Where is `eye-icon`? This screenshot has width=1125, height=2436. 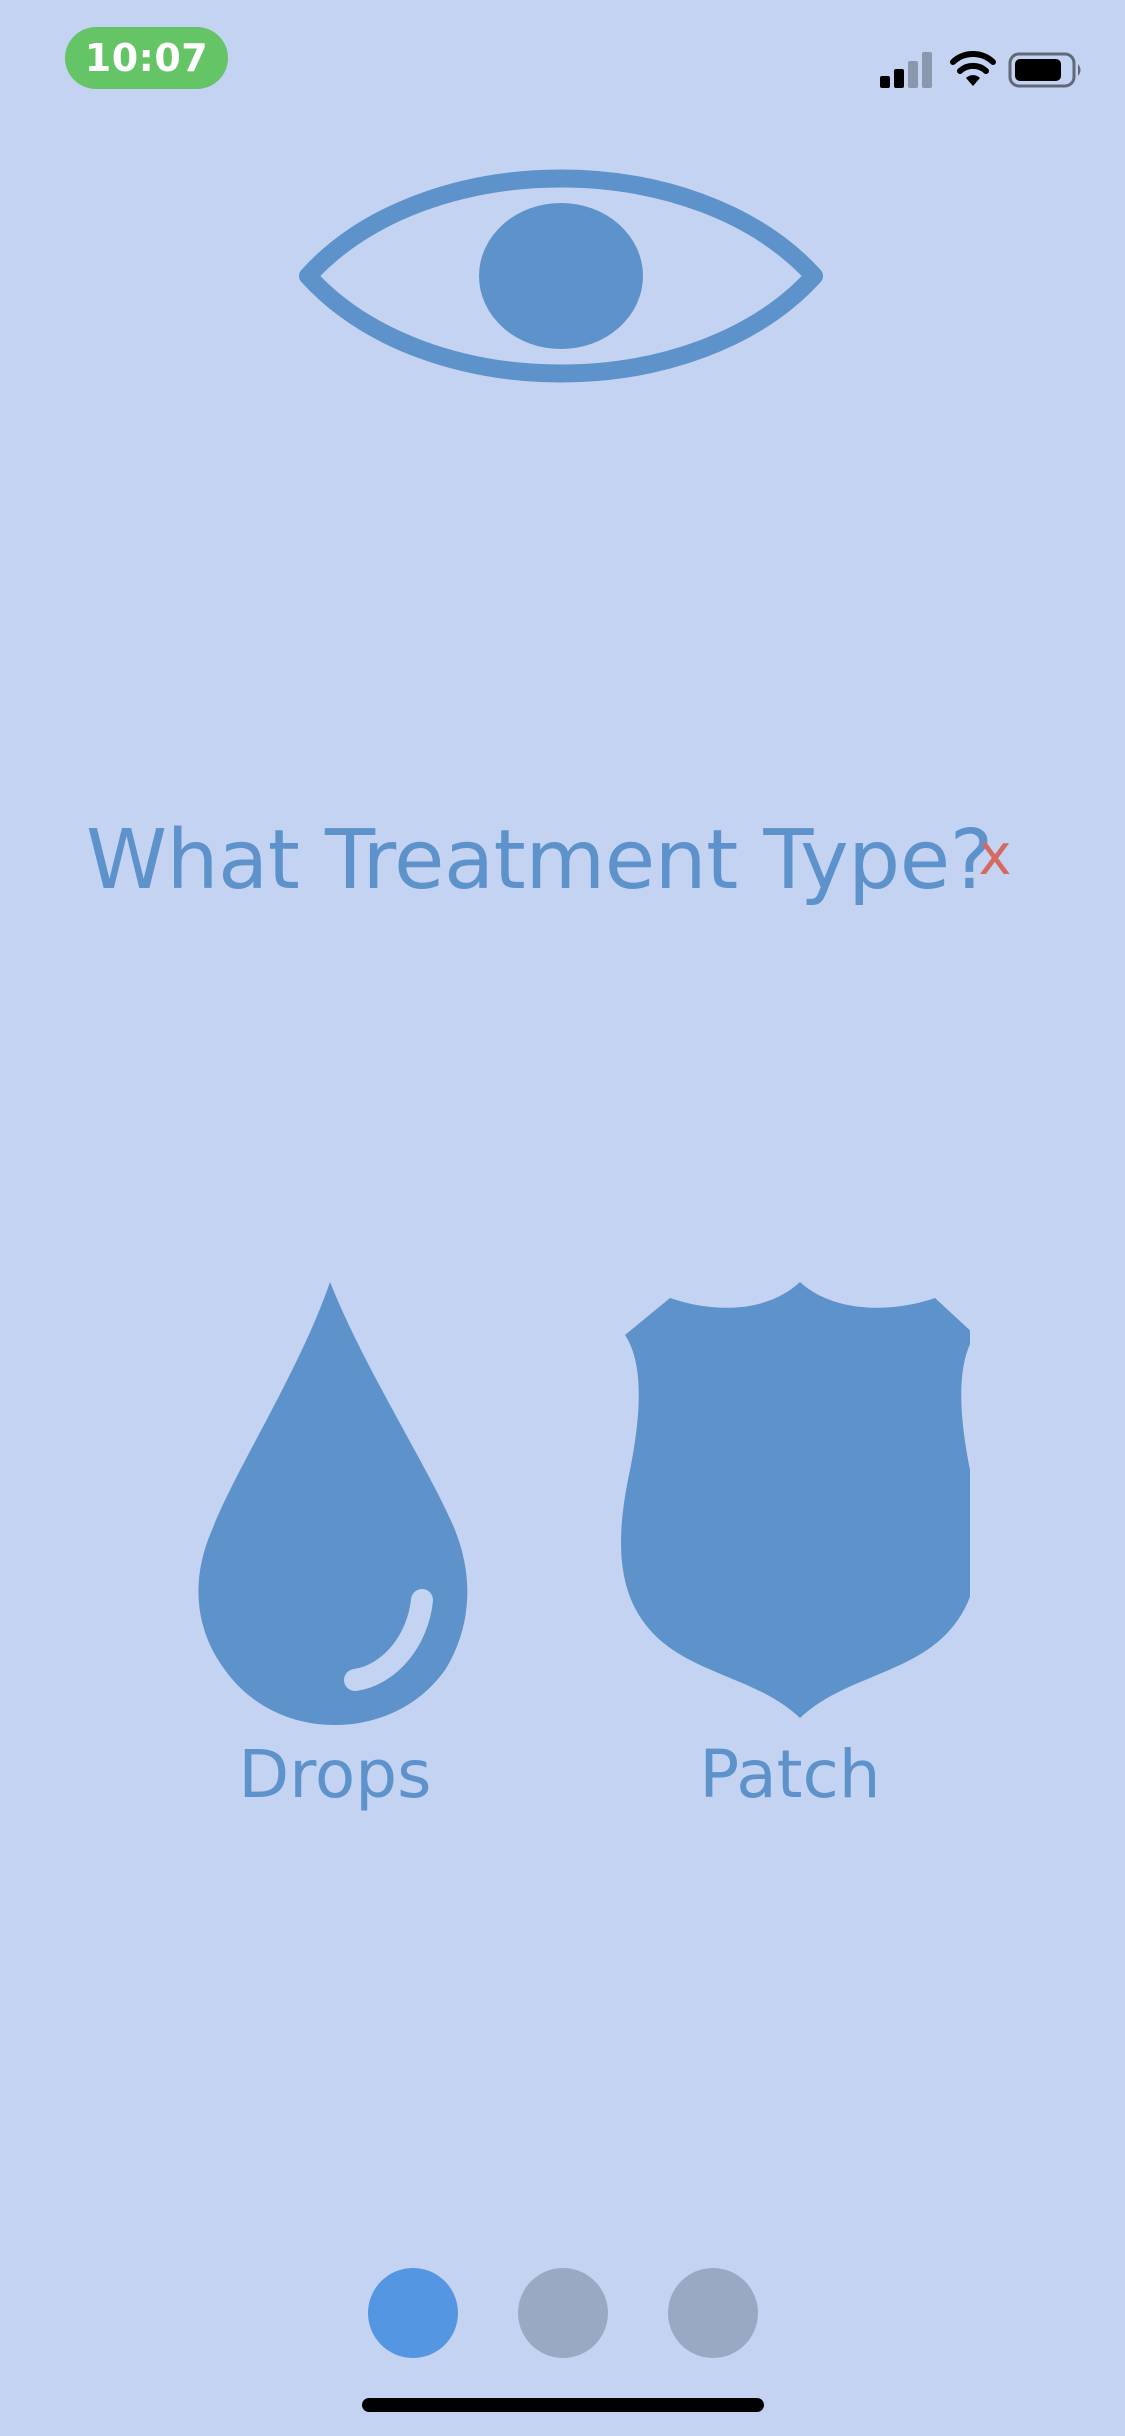 eye-icon is located at coordinates (561, 276).